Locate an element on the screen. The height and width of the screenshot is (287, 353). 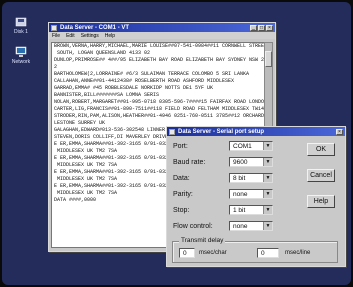
data-bits-value: 8 bit is located at coordinates (239, 178).